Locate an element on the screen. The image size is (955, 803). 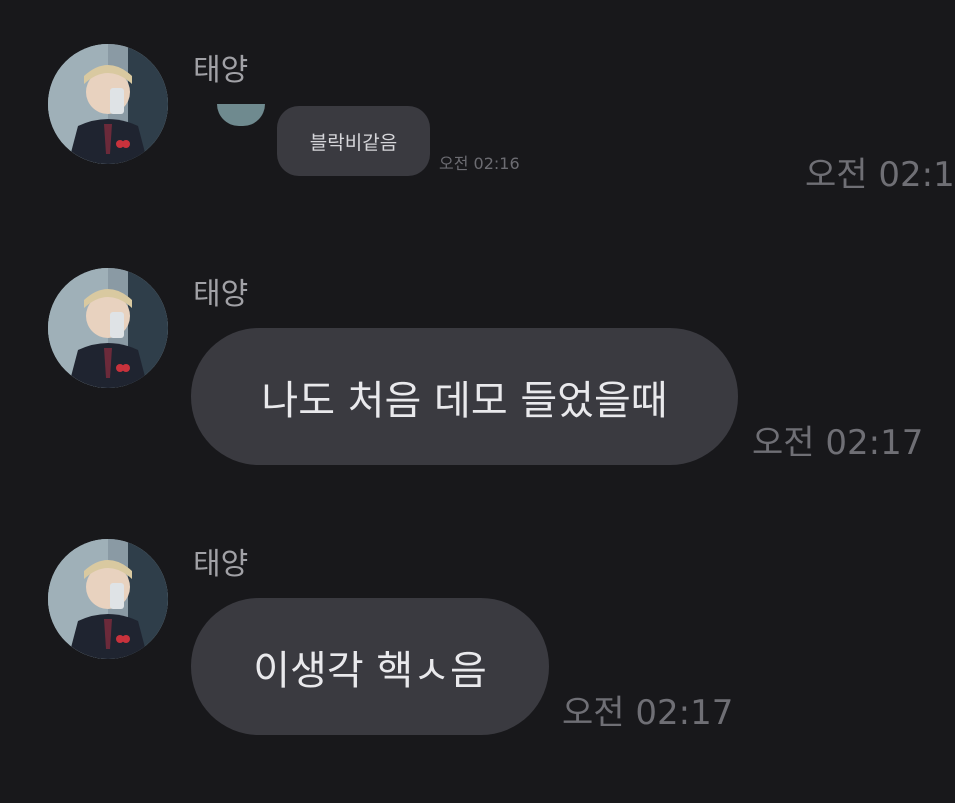
message-text: 나도 처음 데모 들었을때 is located at coordinates (464, 400).